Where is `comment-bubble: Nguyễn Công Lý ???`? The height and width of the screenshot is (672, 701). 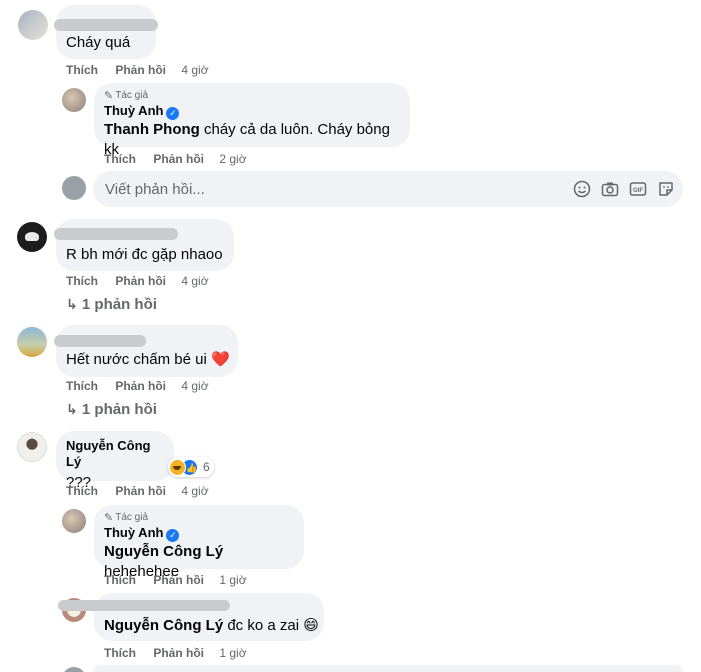
comment-bubble: Nguyễn Công Lý ??? is located at coordinates (115, 461).